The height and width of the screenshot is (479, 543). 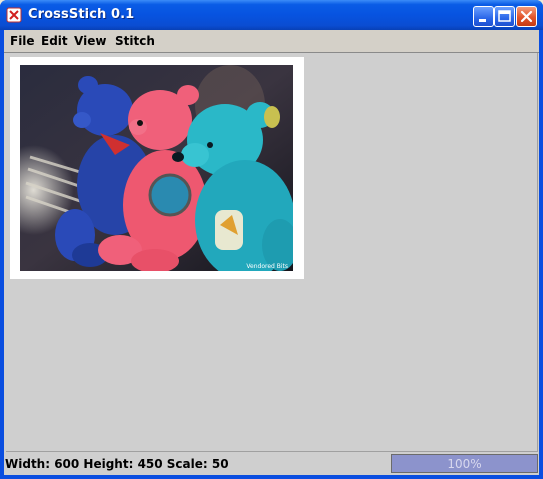 I want to click on minimize-button, so click(x=483, y=16).